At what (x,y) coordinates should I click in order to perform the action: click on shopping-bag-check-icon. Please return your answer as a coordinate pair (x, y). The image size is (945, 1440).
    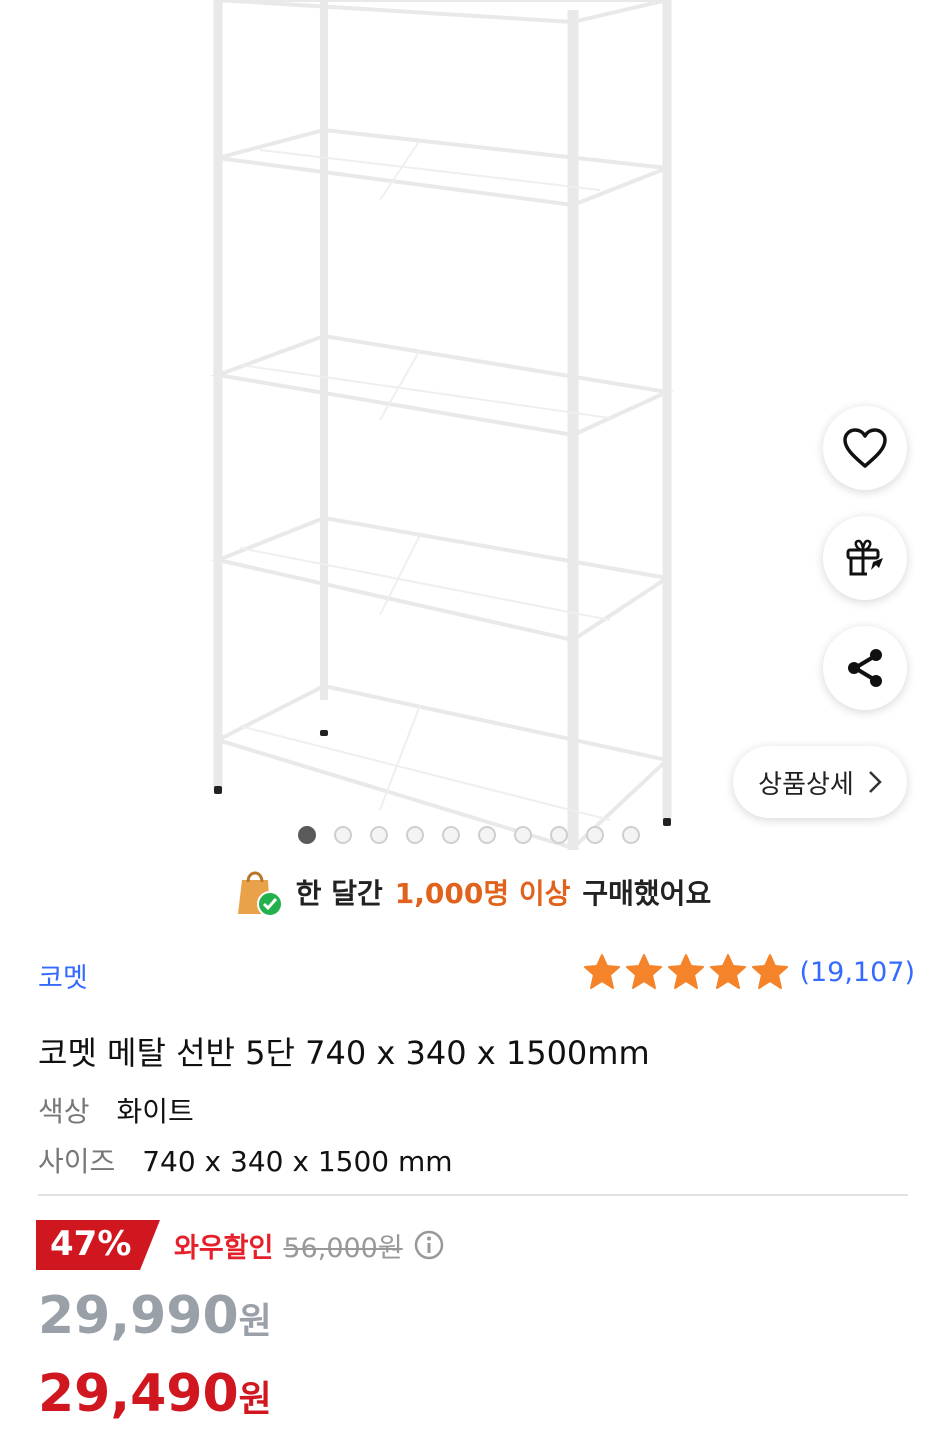
    Looking at the image, I should click on (260, 894).